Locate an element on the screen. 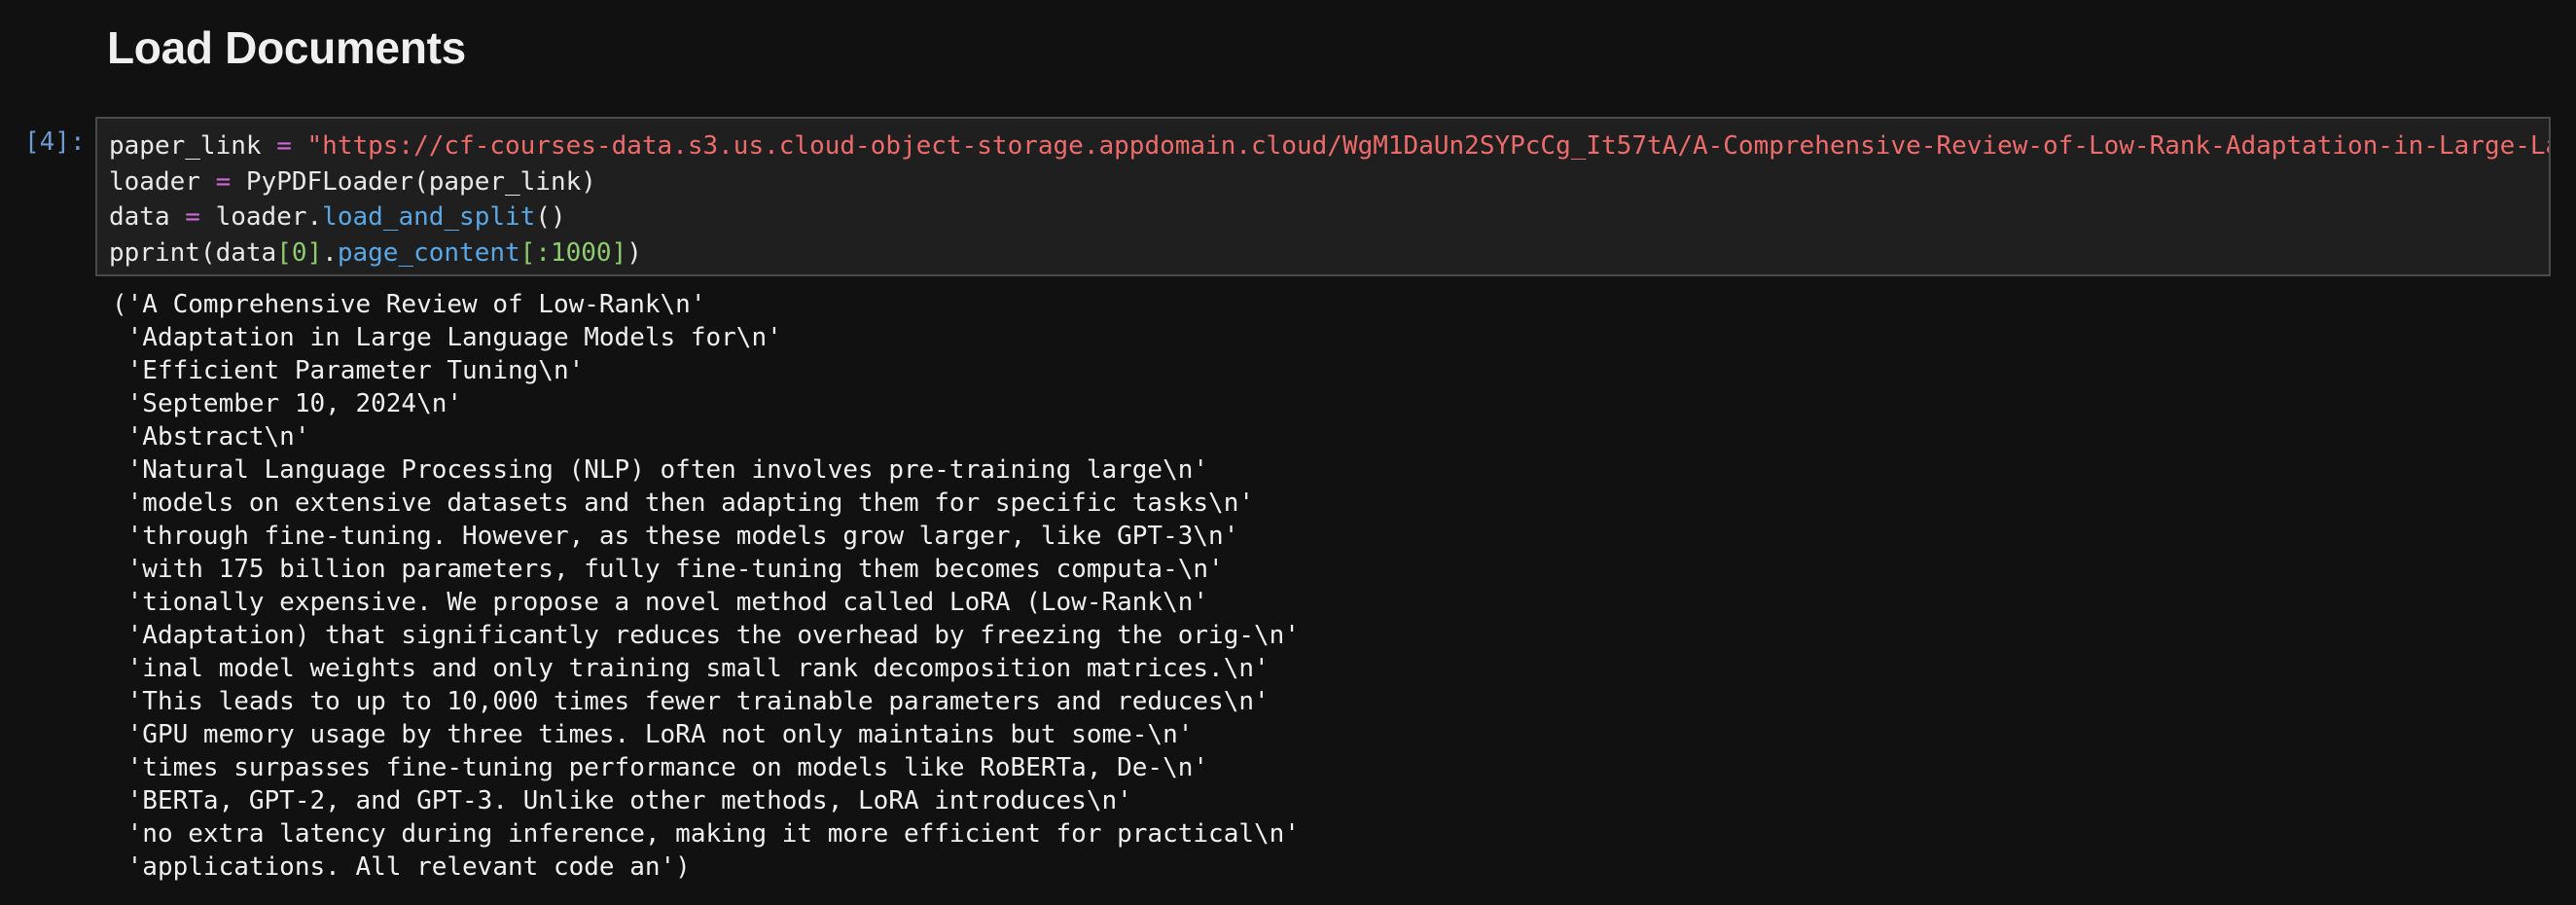  code-token: paper_link is located at coordinates (185, 146).